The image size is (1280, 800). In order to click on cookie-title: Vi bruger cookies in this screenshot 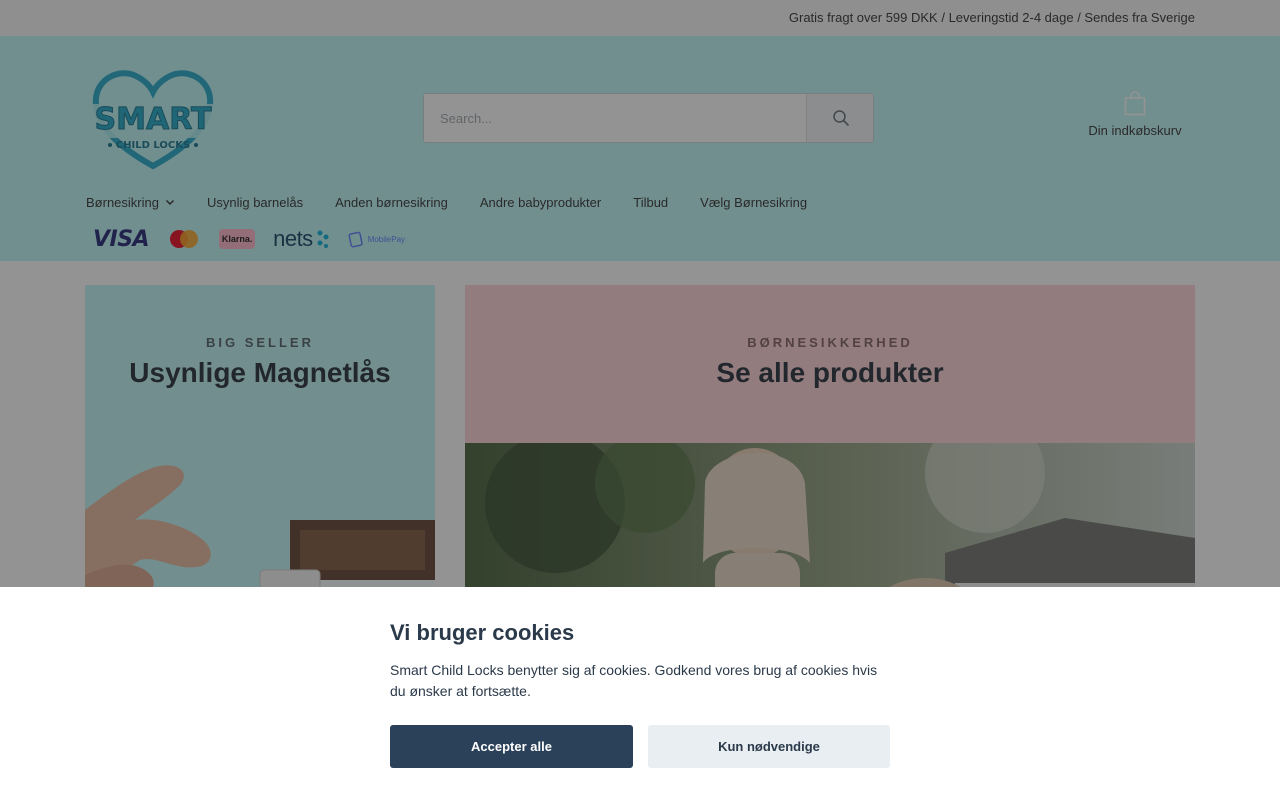, I will do `click(482, 632)`.